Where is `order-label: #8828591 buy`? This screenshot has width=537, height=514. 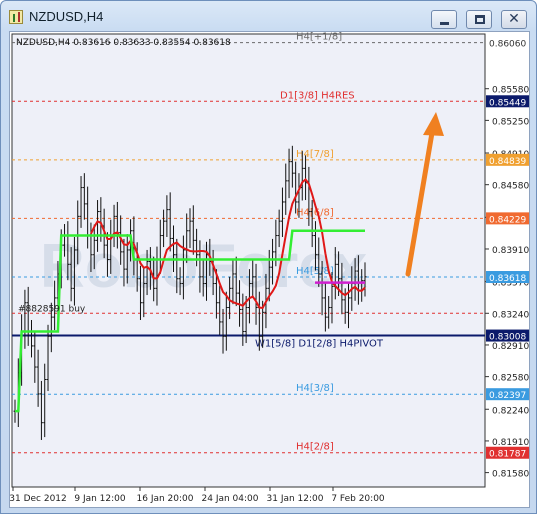 order-label: #8828591 buy is located at coordinates (52, 309).